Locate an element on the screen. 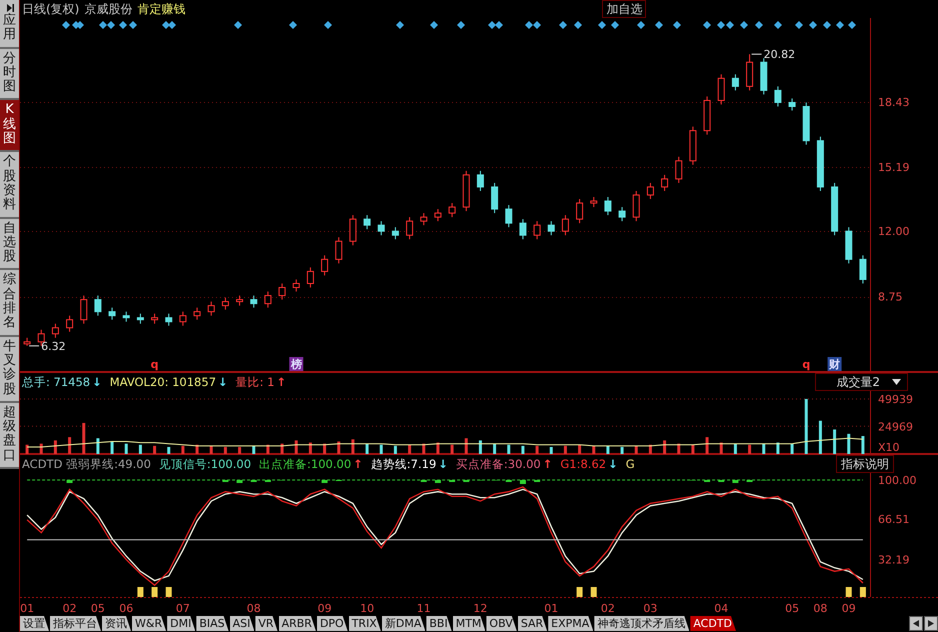 This screenshot has height=632, width=938. indicator-tab: 指标平台 is located at coordinates (75, 623).